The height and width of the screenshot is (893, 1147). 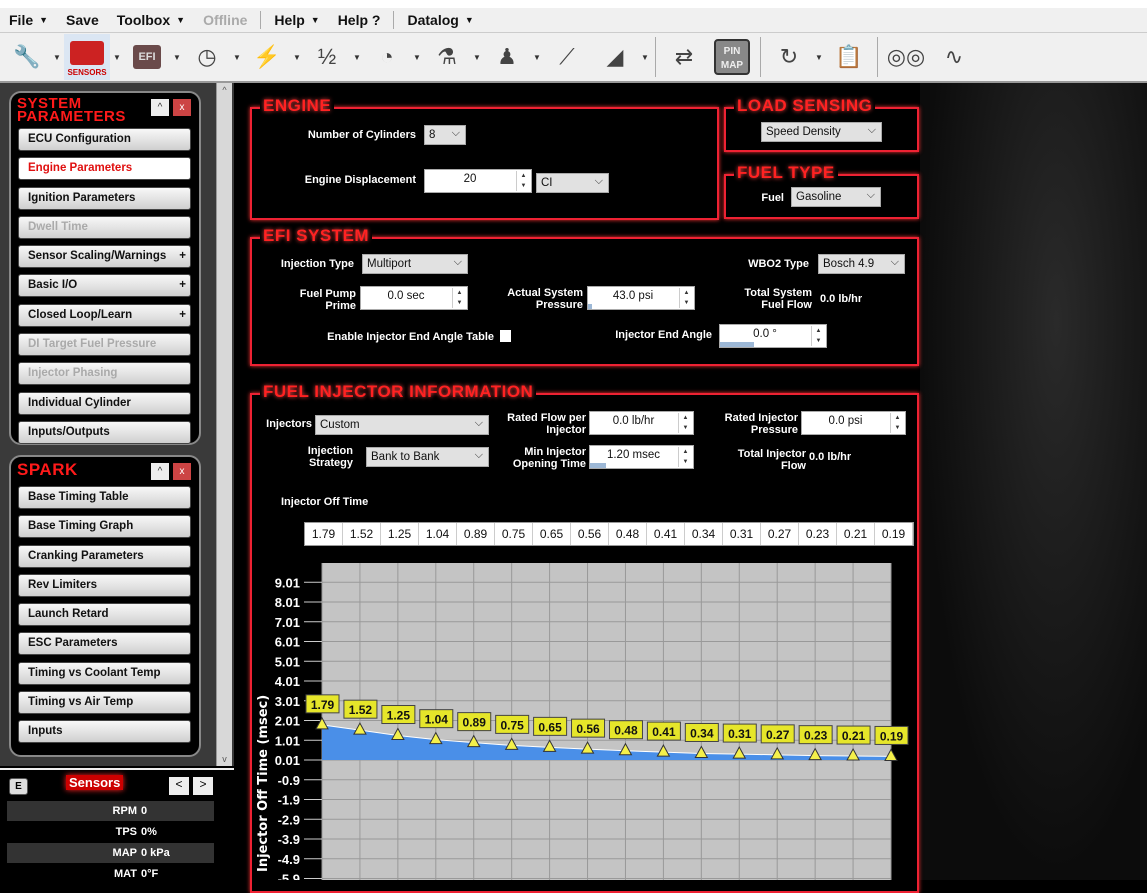 I want to click on nitrous-bottle-icon: ⚗, so click(x=447, y=57).